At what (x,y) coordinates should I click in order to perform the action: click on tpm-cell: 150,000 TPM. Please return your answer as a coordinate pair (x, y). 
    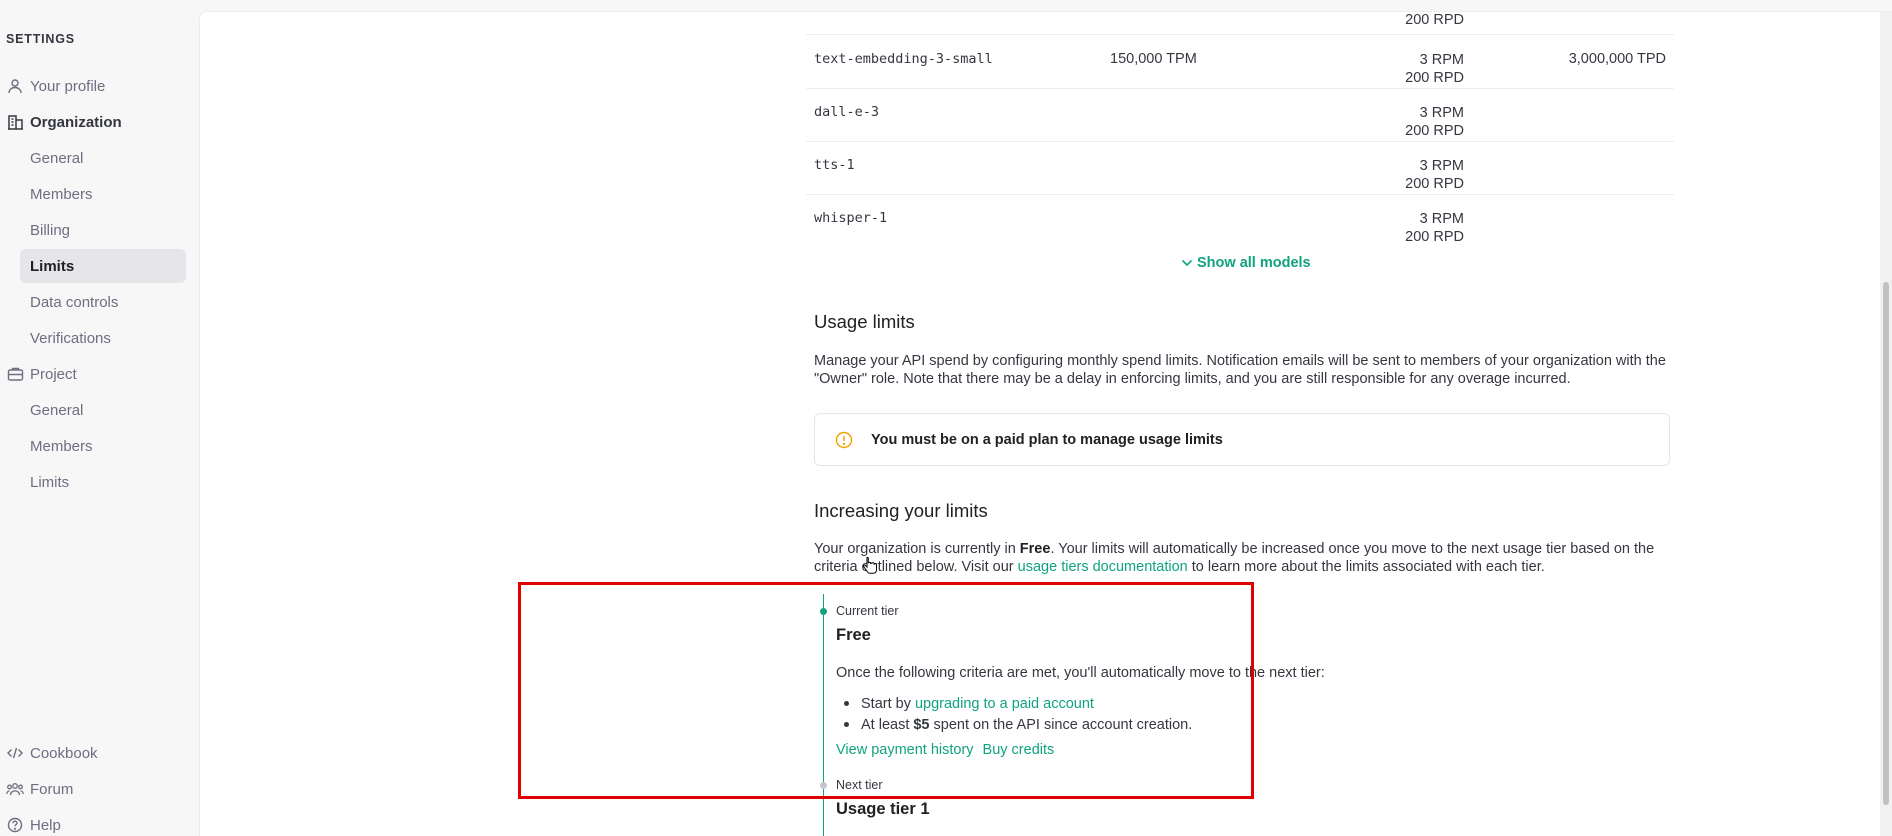
    Looking at the image, I should click on (1153, 59).